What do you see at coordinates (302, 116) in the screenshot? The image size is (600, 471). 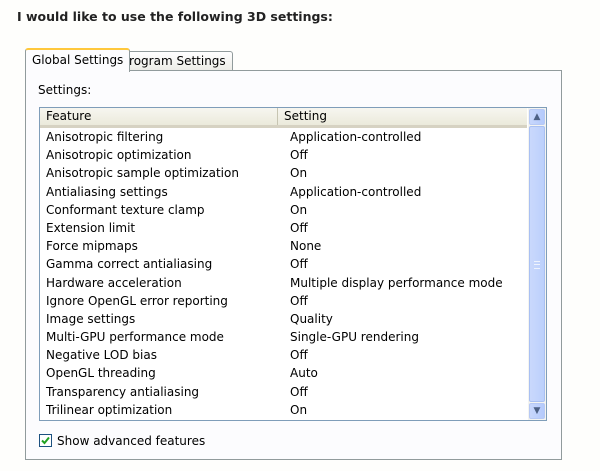 I see `column-header-setting: Setting` at bounding box center [302, 116].